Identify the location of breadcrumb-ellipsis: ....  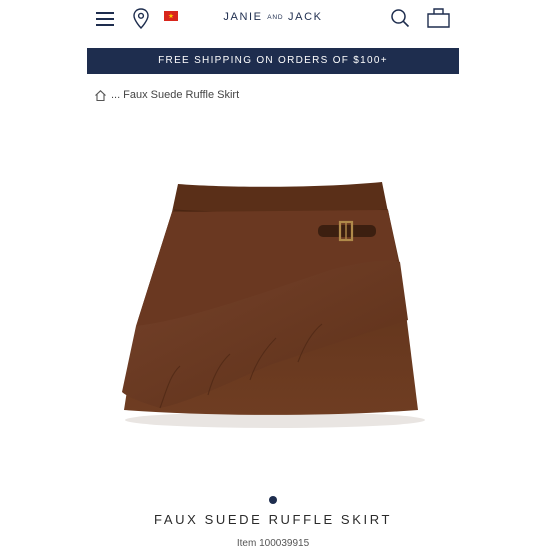
(115, 95).